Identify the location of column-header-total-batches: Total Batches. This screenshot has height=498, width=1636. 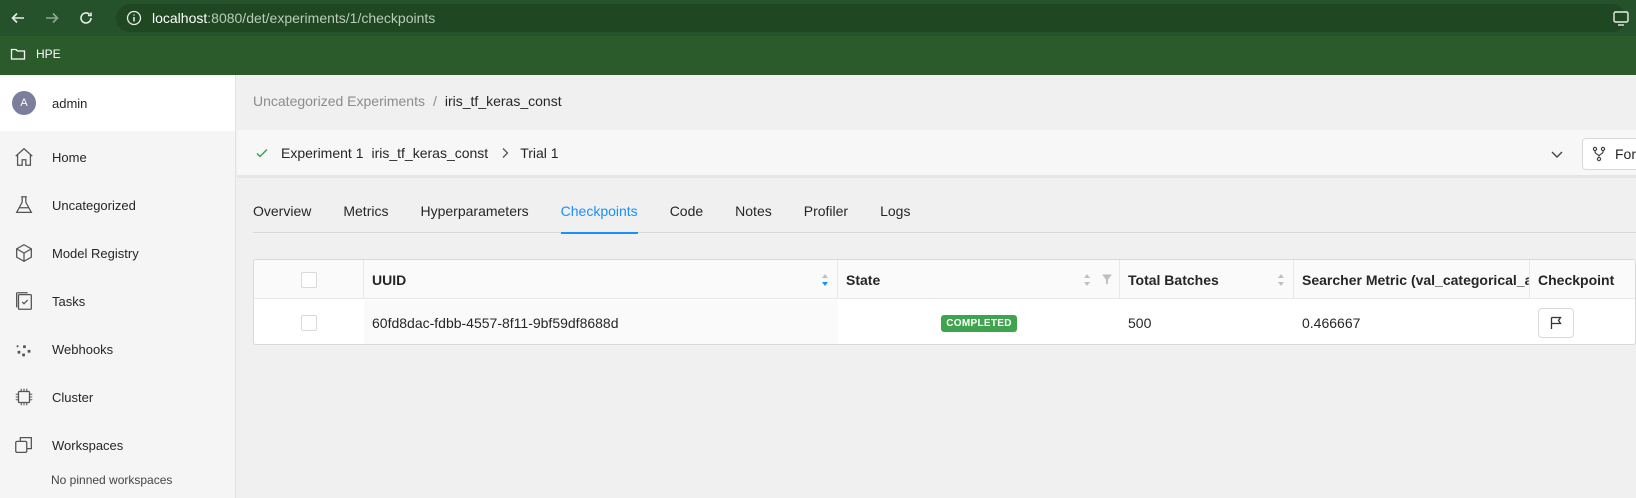
(1207, 279).